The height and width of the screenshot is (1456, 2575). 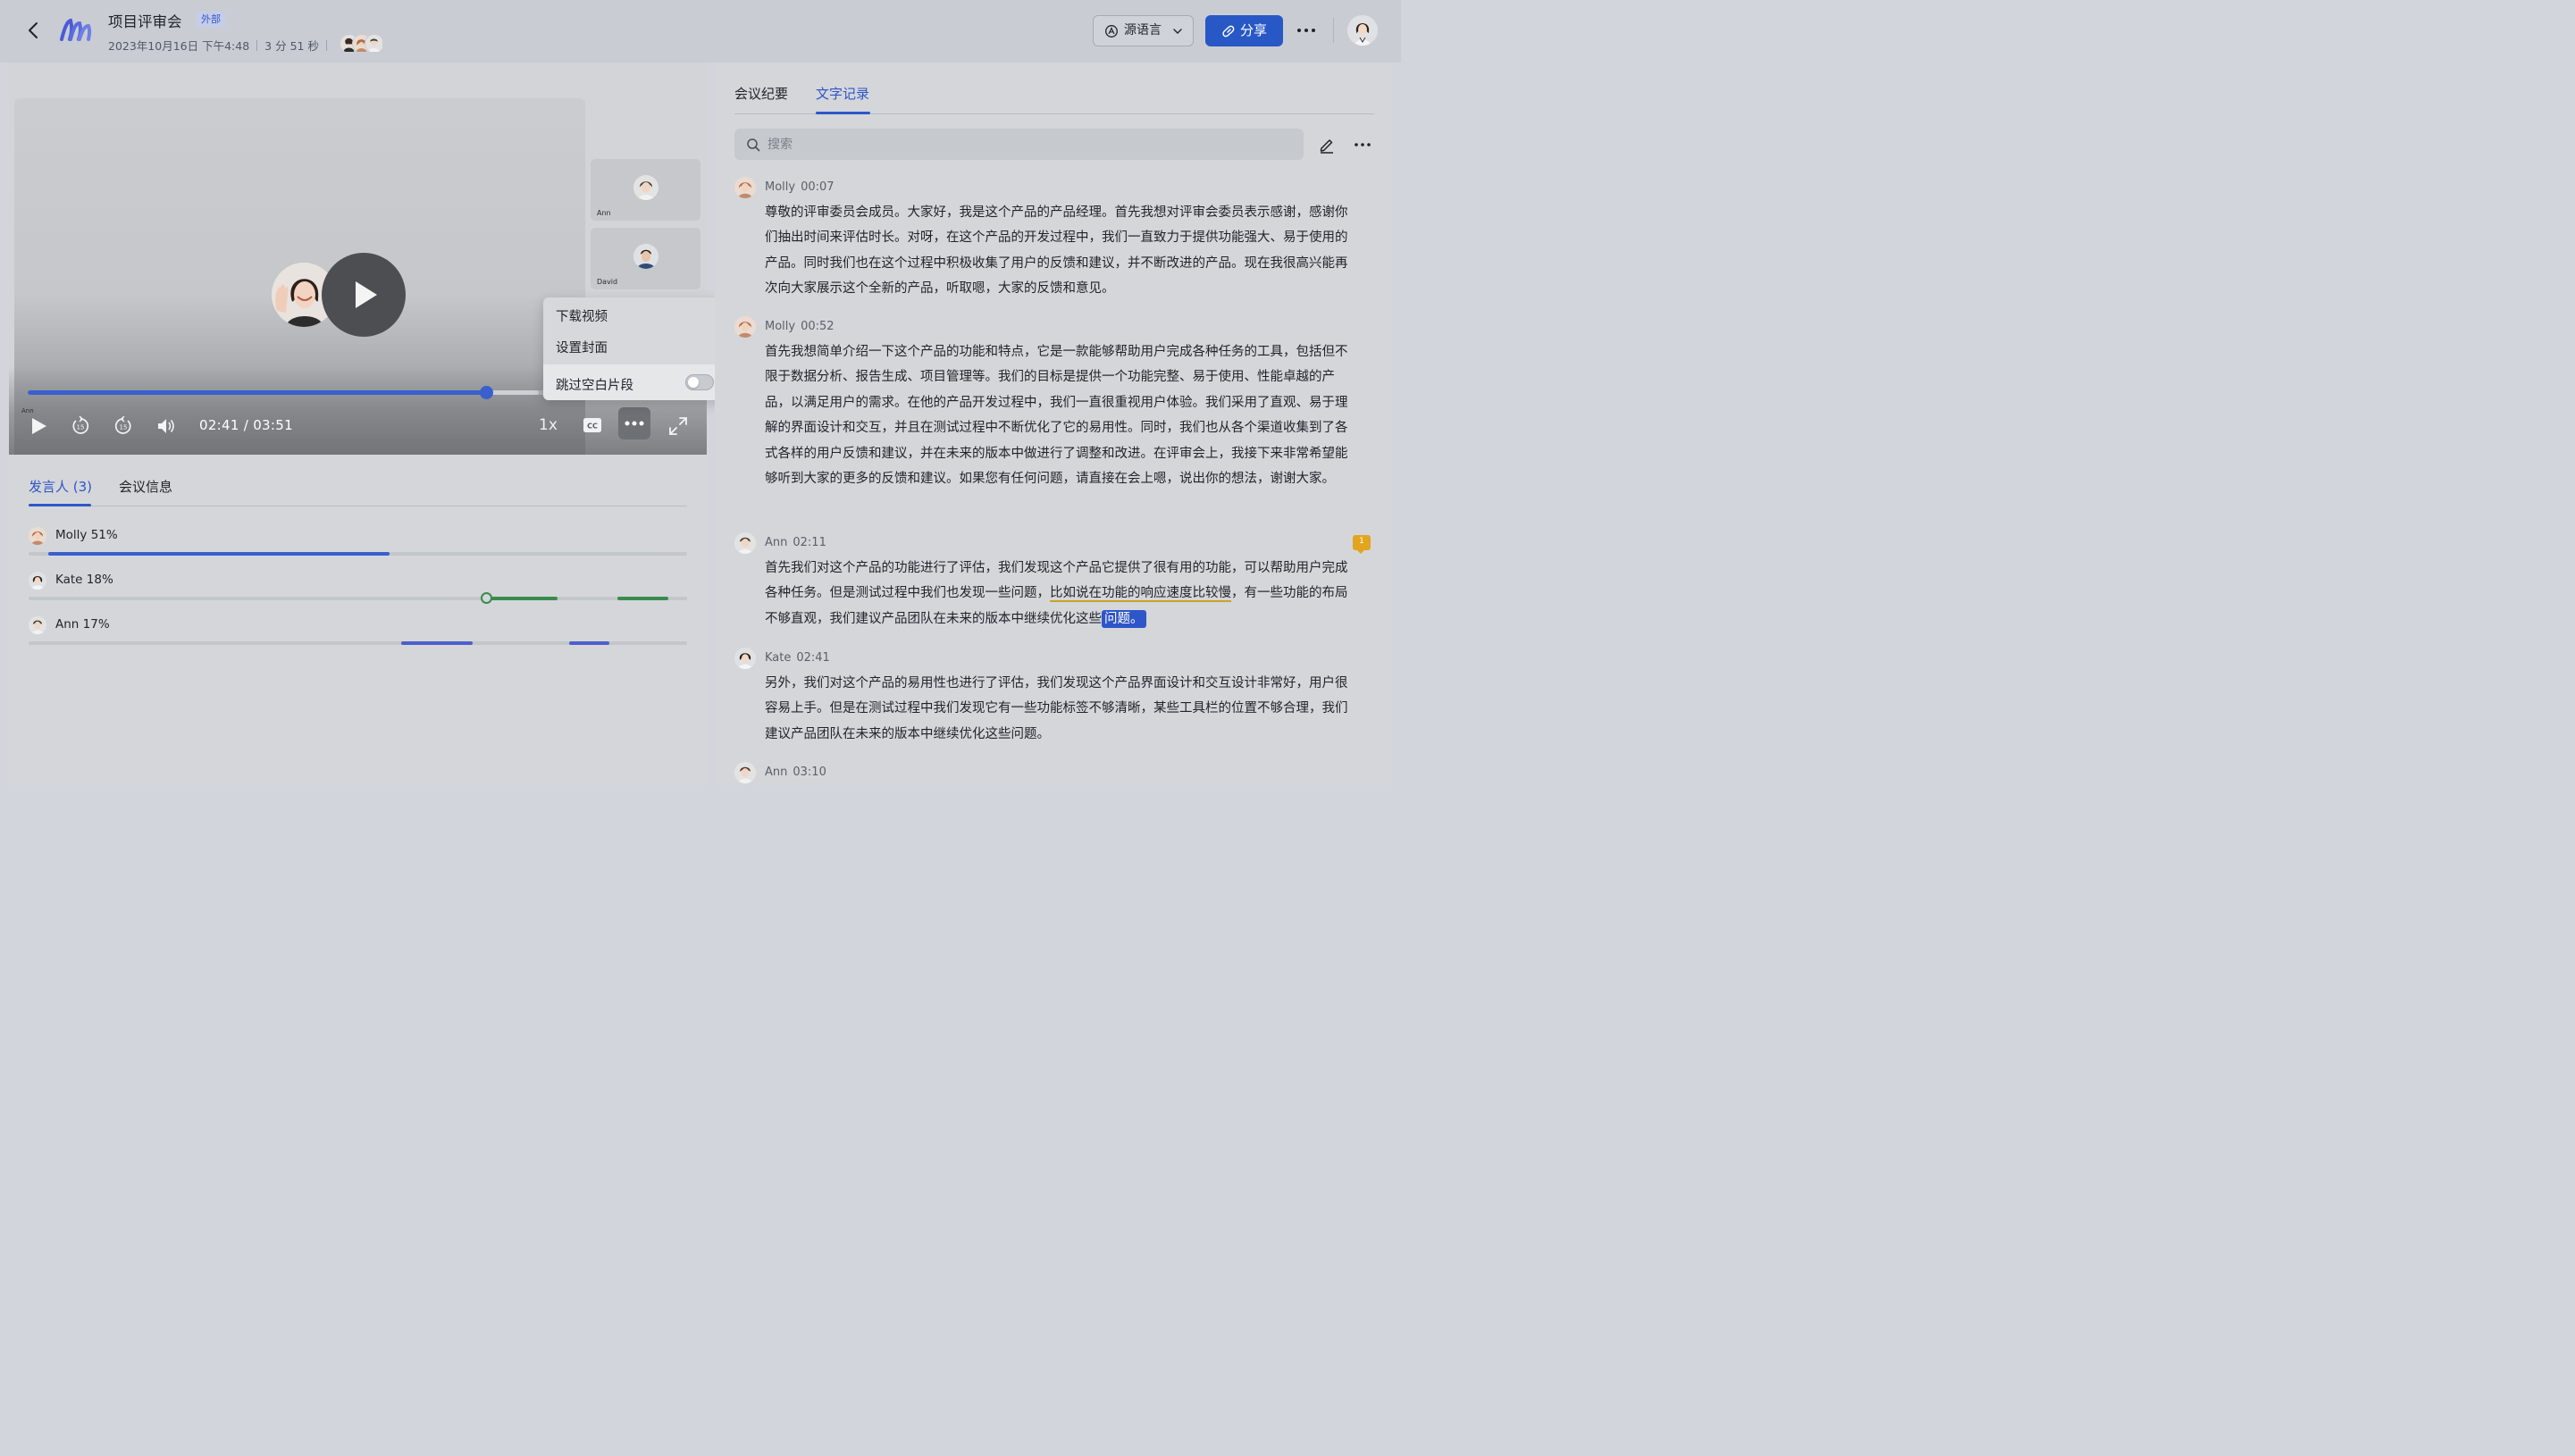 What do you see at coordinates (800, 187) in the screenshot?
I see `entry-header: Molly 00:07` at bounding box center [800, 187].